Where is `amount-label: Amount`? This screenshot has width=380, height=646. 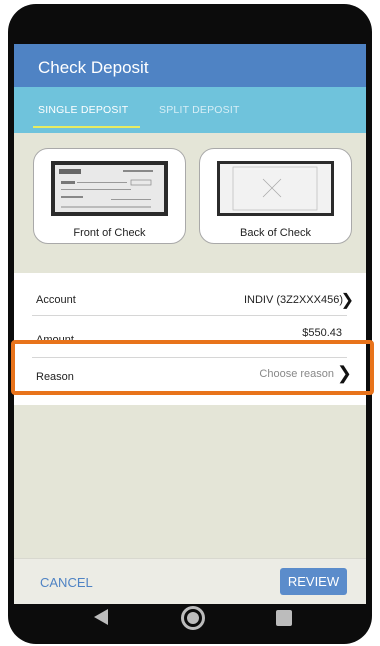 amount-label: Amount is located at coordinates (55, 340).